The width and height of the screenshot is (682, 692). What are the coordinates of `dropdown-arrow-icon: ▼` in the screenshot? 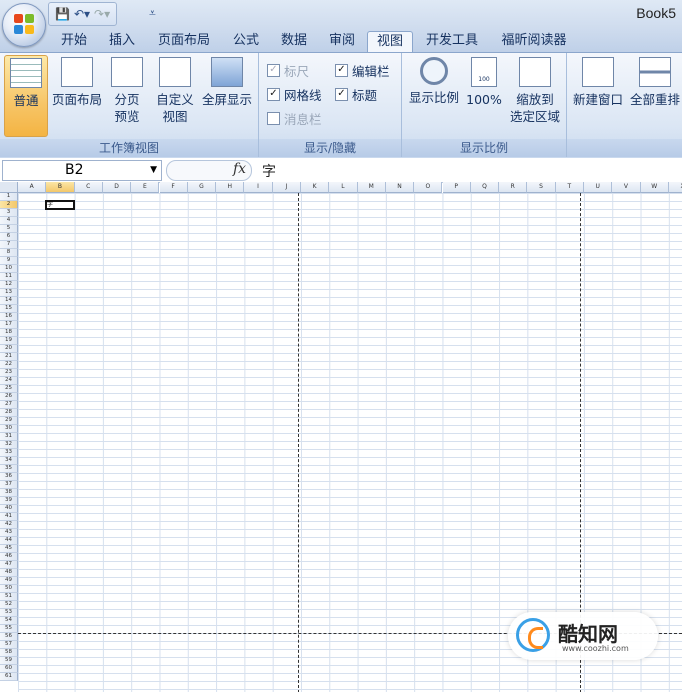 It's located at (153, 170).